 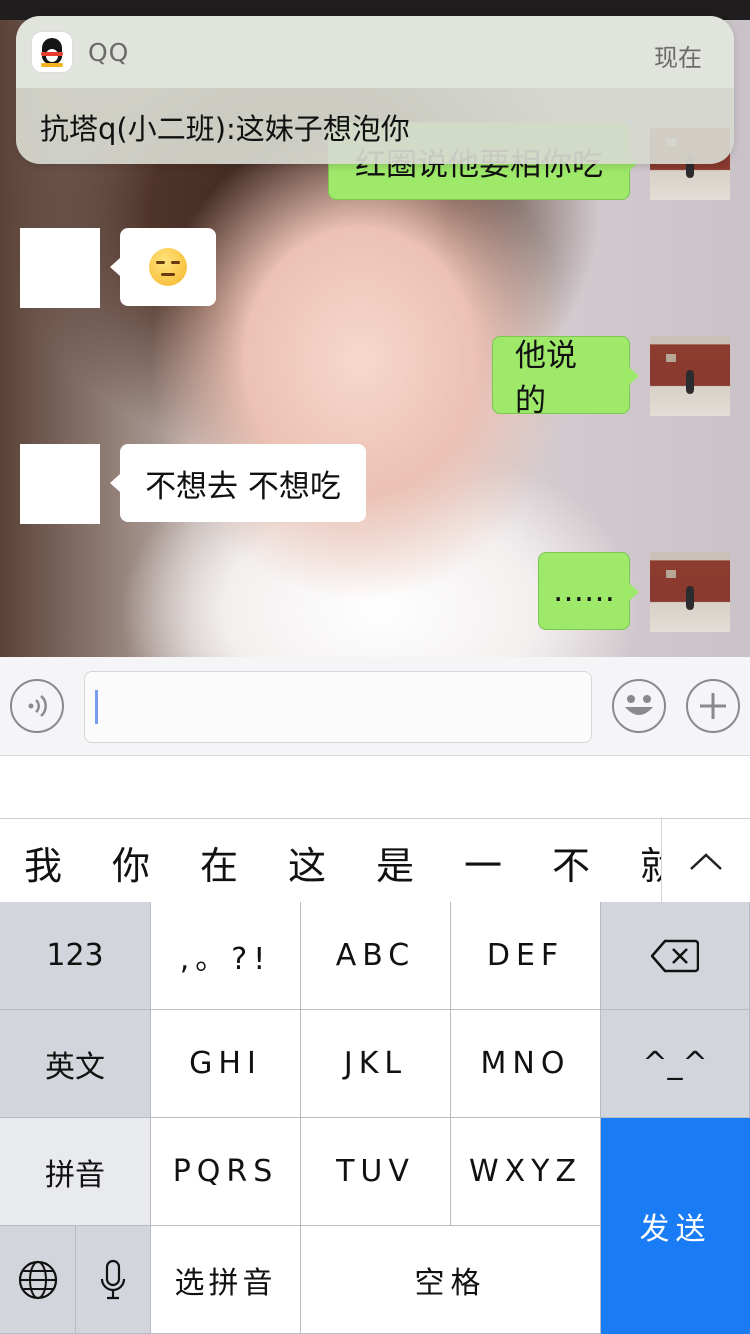 I want to click on key-select-pinyin: 选拼音, so click(x=226, y=1280).